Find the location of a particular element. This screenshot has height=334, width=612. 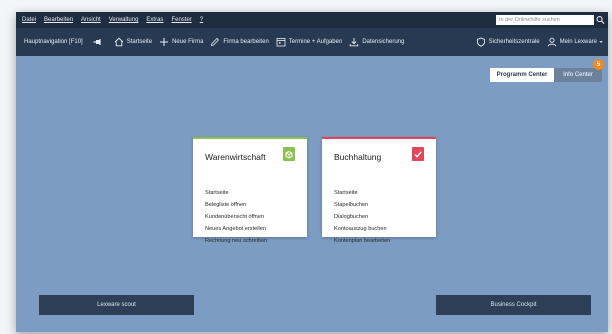

pin-button is located at coordinates (99, 42).